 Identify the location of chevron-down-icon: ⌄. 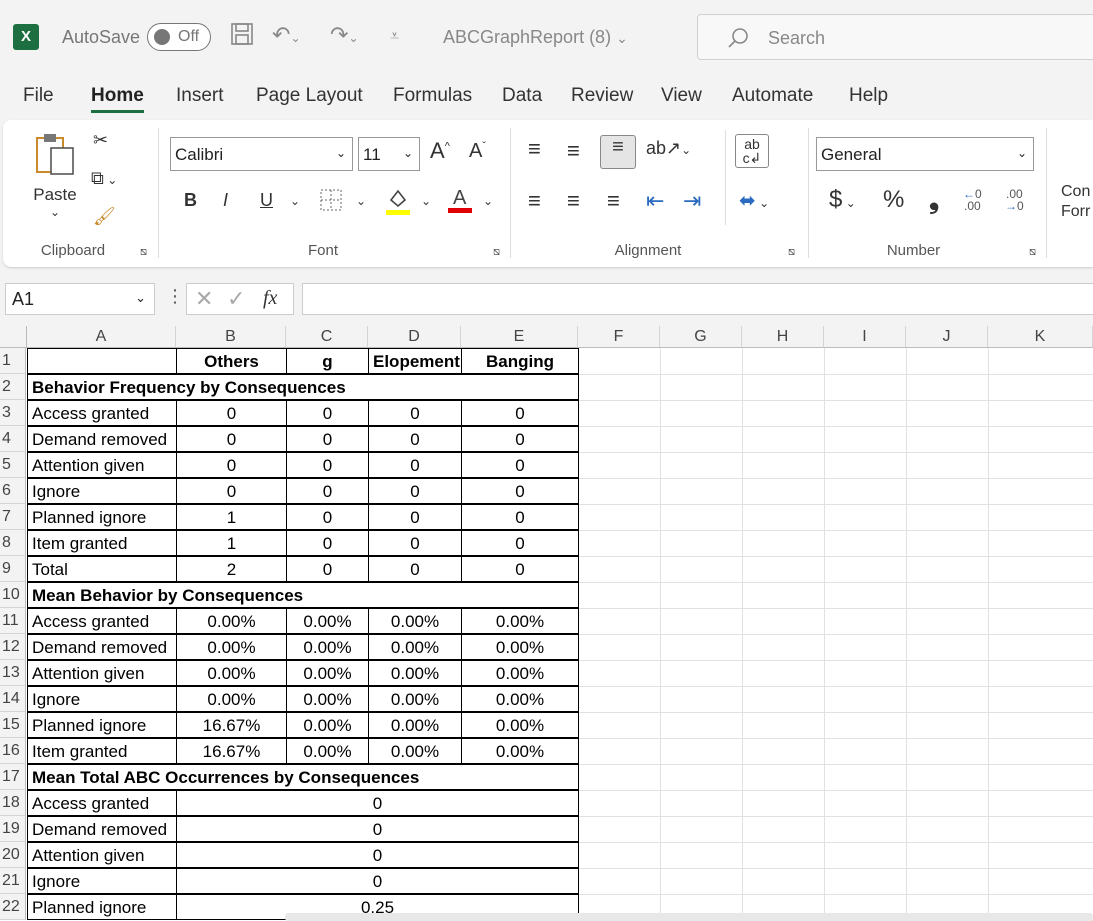
(488, 201).